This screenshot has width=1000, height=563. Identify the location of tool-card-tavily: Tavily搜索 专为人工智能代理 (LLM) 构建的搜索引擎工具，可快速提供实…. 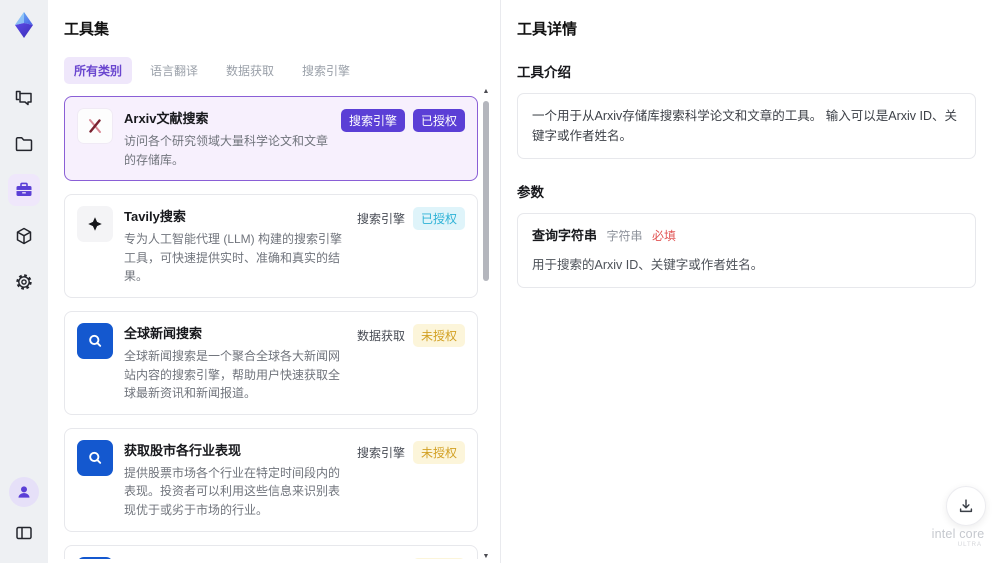
(271, 246).